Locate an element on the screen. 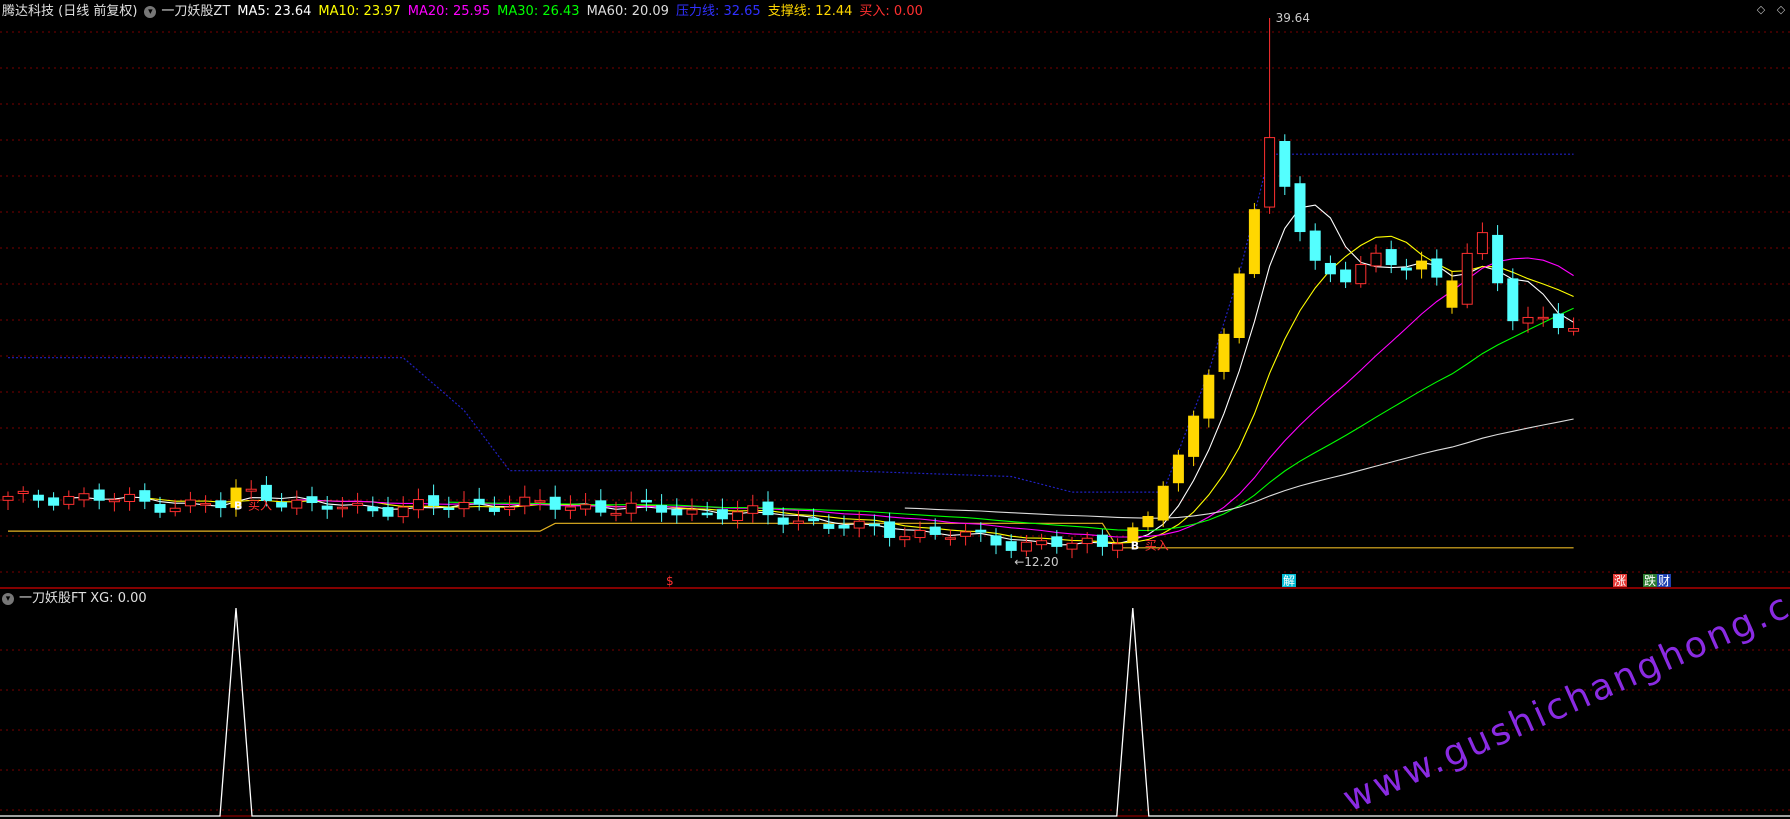 Image resolution: width=1790 pixels, height=819 pixels. sub-indicator-name: 一刀妖股FT is located at coordinates (52, 599).